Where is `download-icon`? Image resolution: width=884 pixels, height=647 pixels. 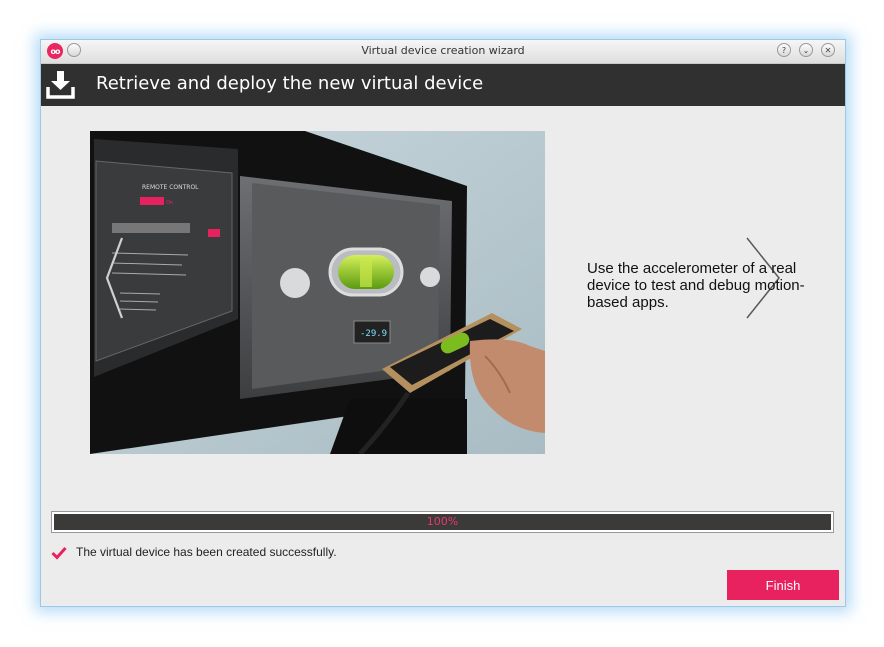
download-icon is located at coordinates (60, 85).